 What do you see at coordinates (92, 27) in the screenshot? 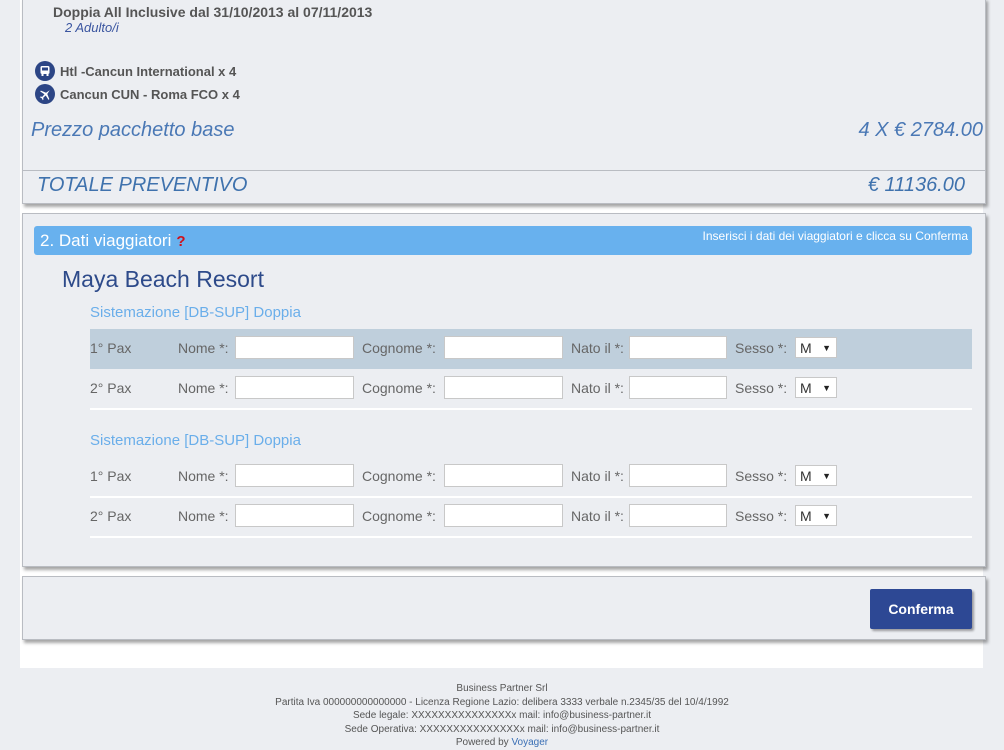
I see `adults-count: 2 Adulto/i` at bounding box center [92, 27].